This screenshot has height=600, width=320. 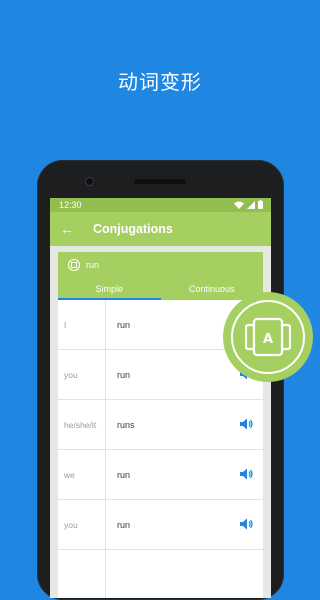 I want to click on select-word-icon, so click(x=74, y=265).